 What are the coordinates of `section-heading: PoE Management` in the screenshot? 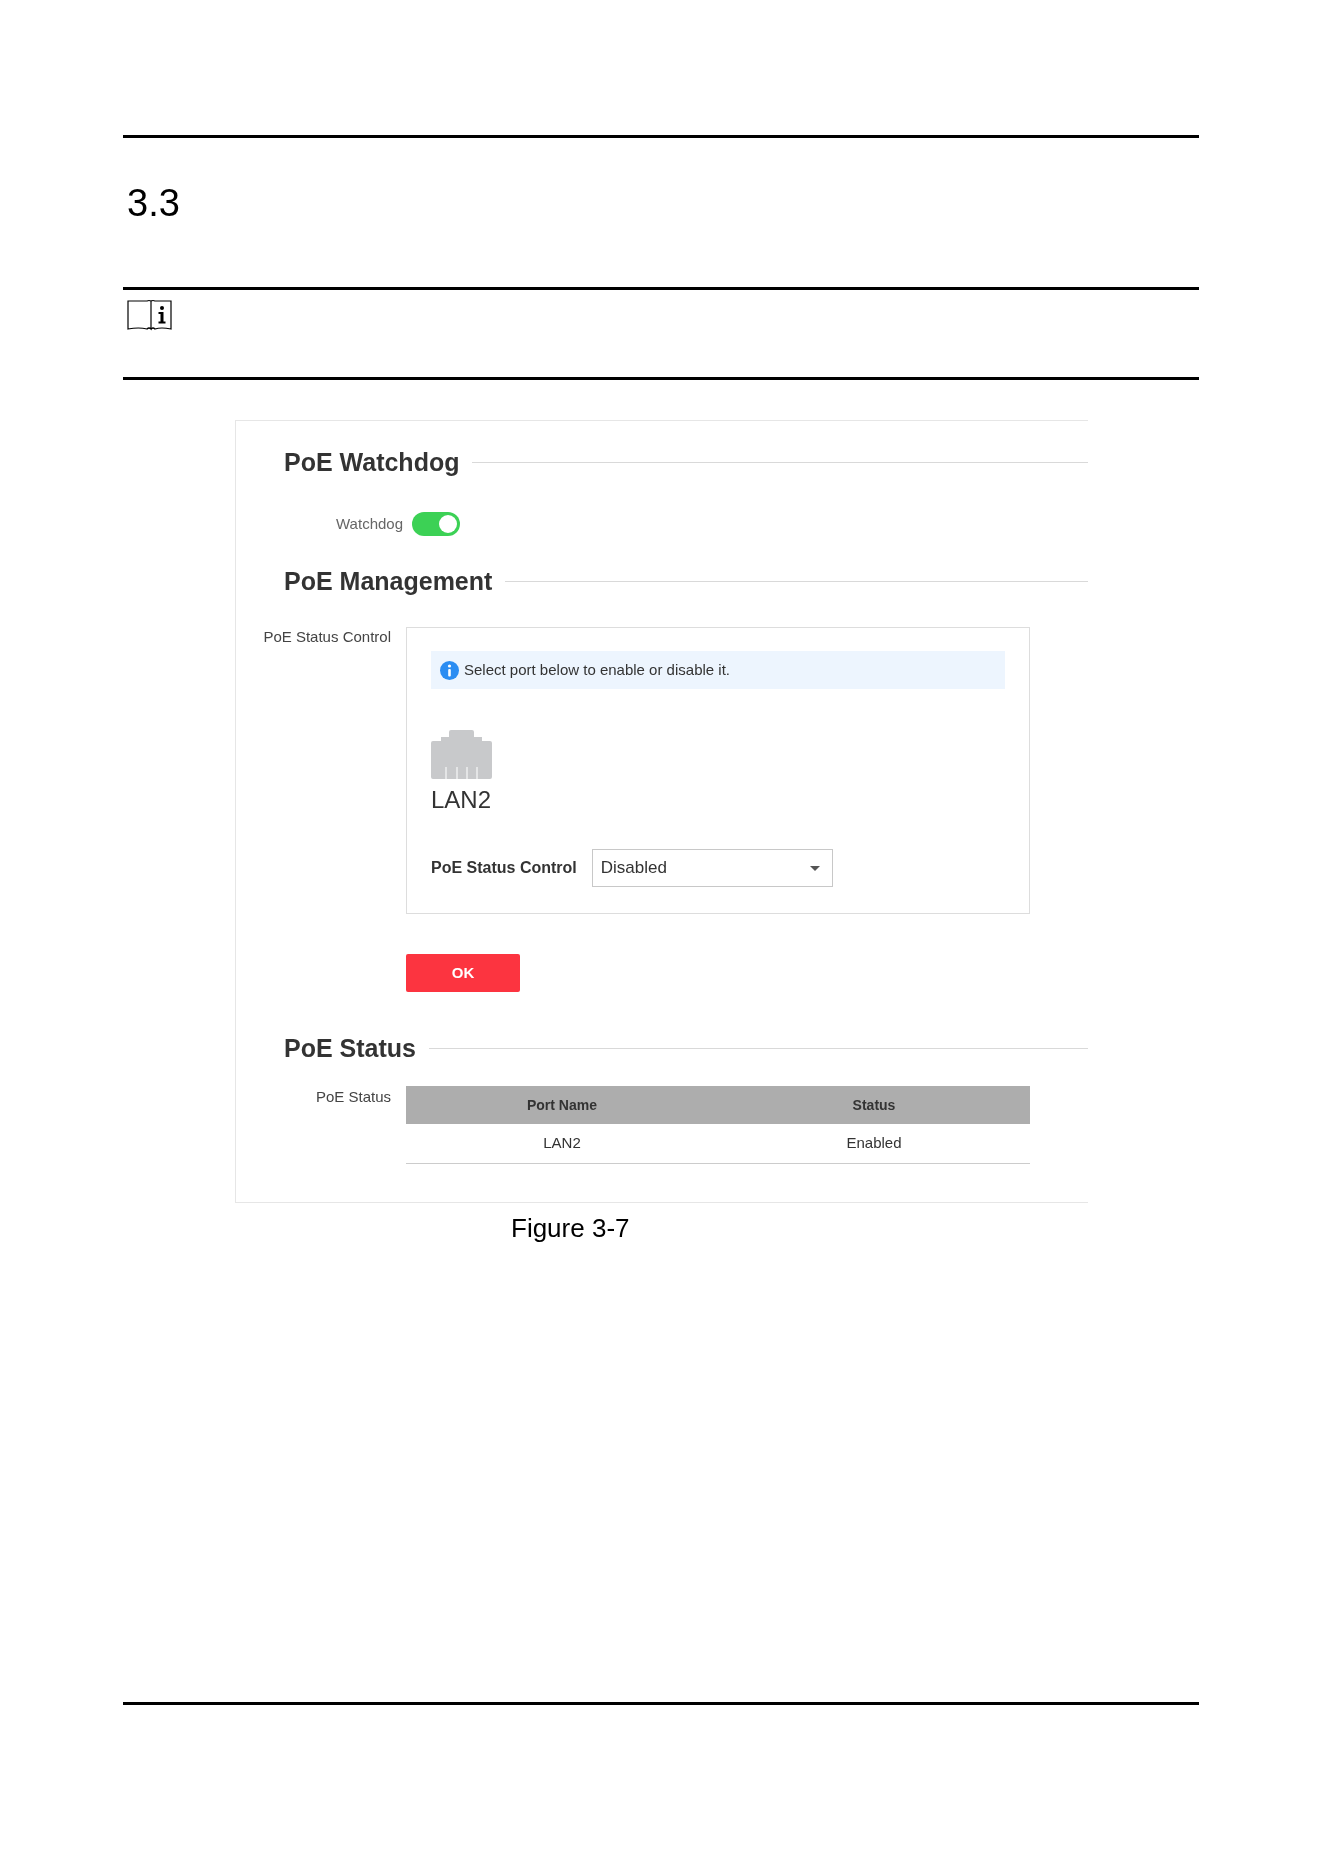 It's located at (388, 581).